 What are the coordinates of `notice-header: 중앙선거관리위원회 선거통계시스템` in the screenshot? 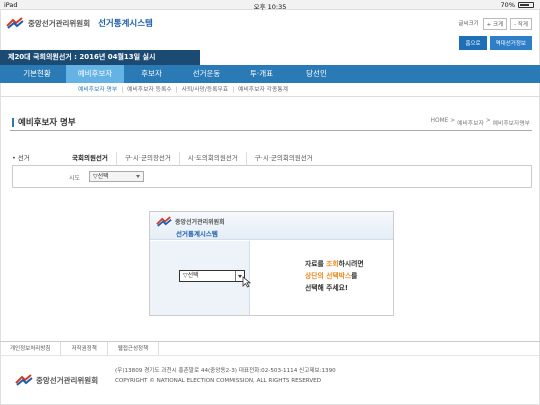 It's located at (271, 226).